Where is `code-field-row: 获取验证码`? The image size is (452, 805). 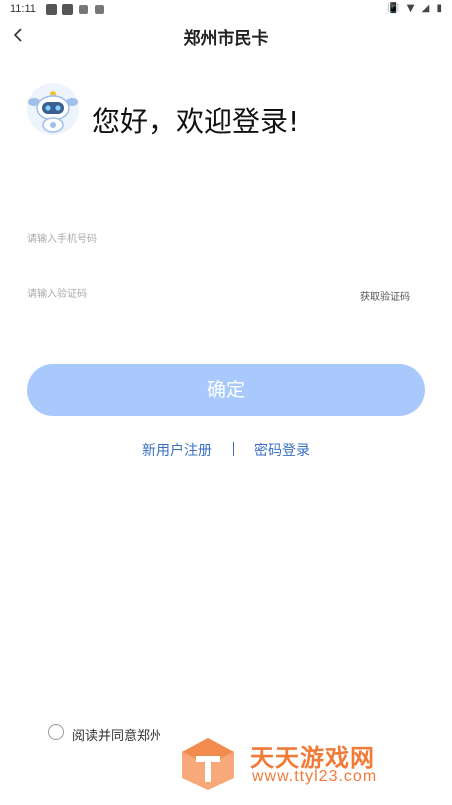 code-field-row: 获取验证码 is located at coordinates (226, 295).